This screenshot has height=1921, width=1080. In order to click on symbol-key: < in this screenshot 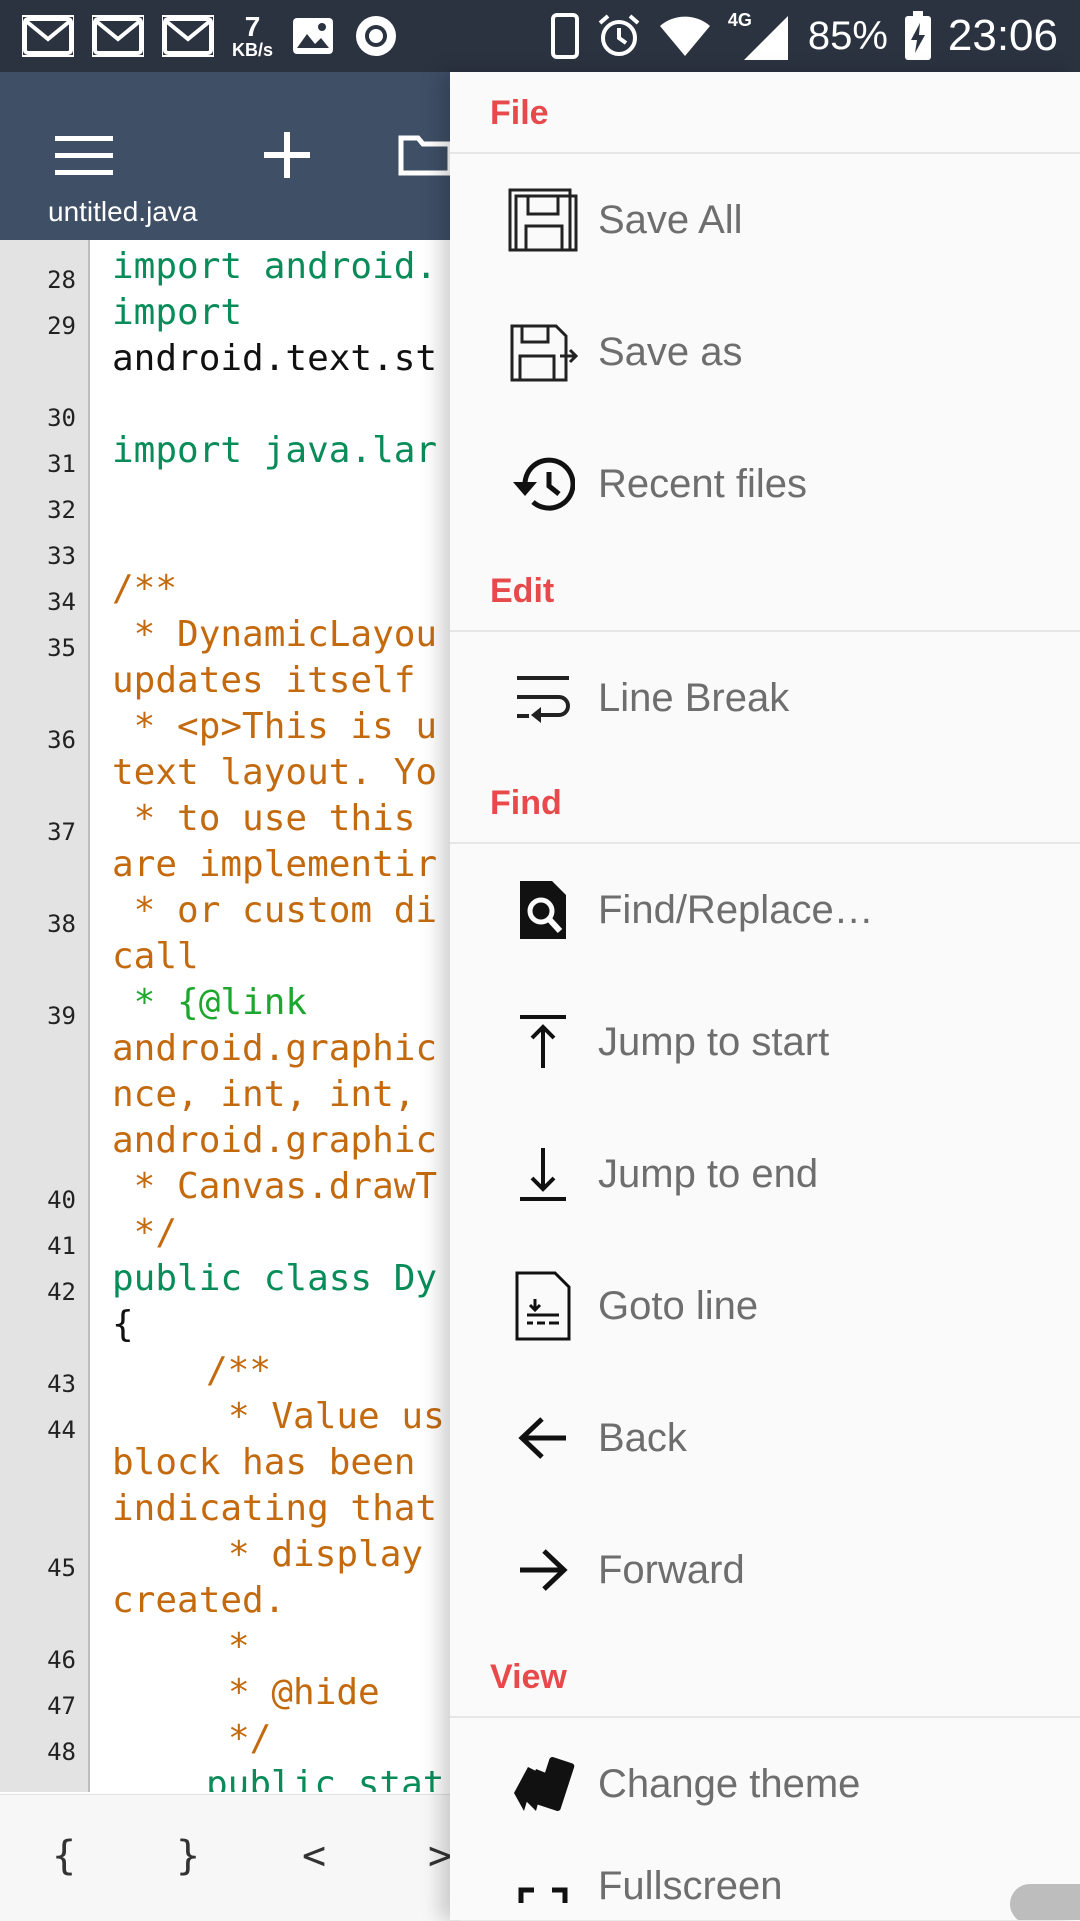, I will do `click(314, 1856)`.